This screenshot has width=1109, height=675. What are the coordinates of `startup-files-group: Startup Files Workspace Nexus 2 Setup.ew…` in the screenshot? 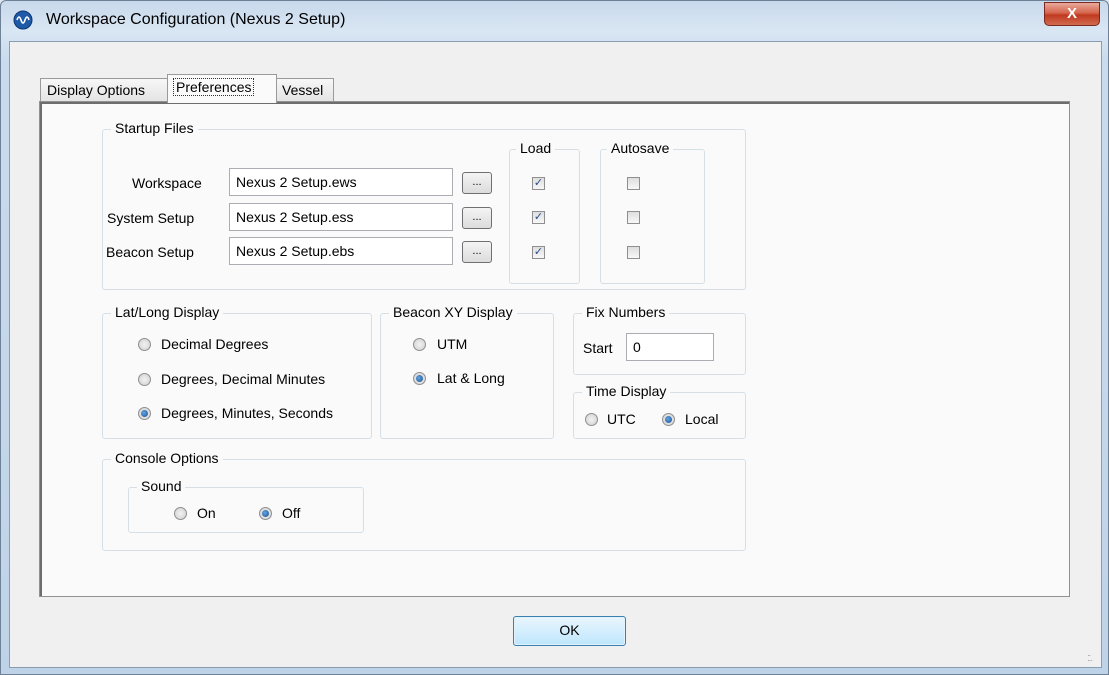 It's located at (424, 205).